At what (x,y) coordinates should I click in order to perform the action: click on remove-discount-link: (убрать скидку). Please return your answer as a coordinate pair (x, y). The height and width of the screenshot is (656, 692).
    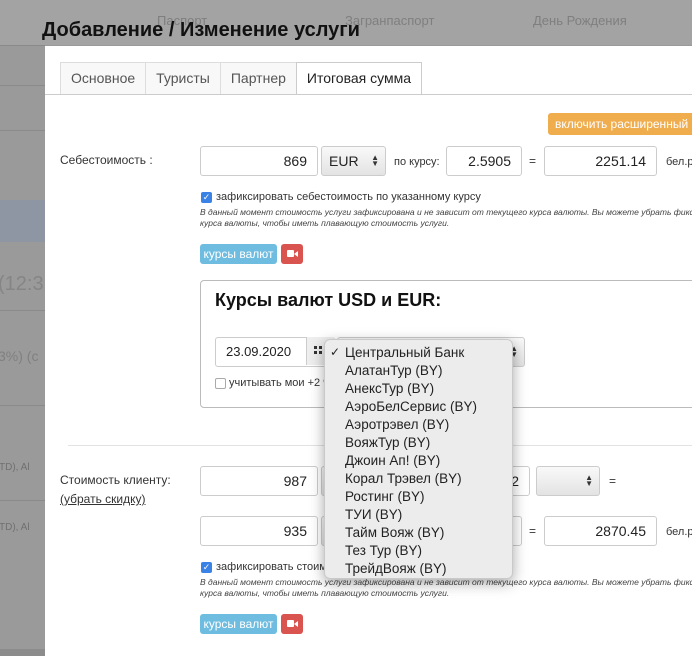
    Looking at the image, I should click on (103, 499).